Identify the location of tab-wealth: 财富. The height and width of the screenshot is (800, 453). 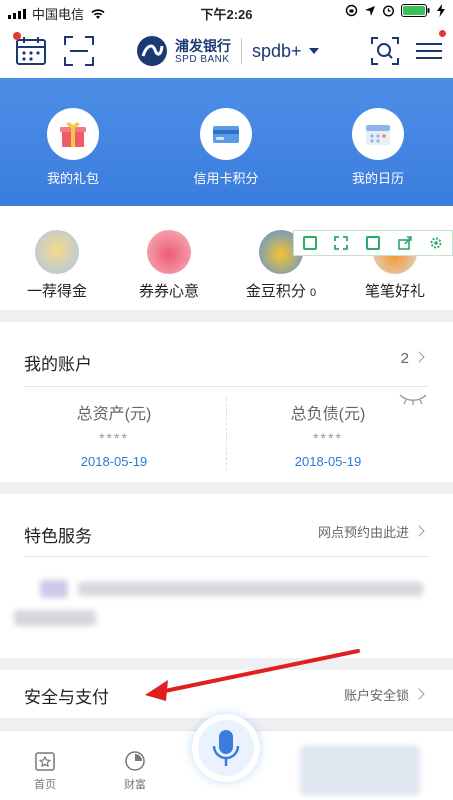
(135, 770).